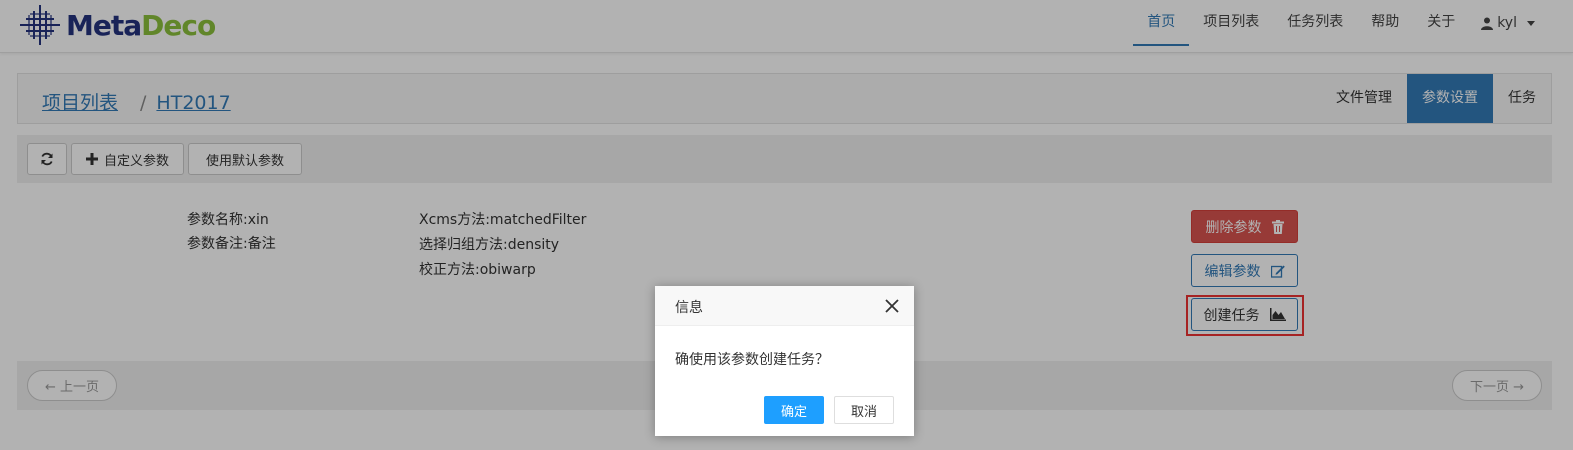  What do you see at coordinates (784, 306) in the screenshot?
I see `dialog-header: 信息` at bounding box center [784, 306].